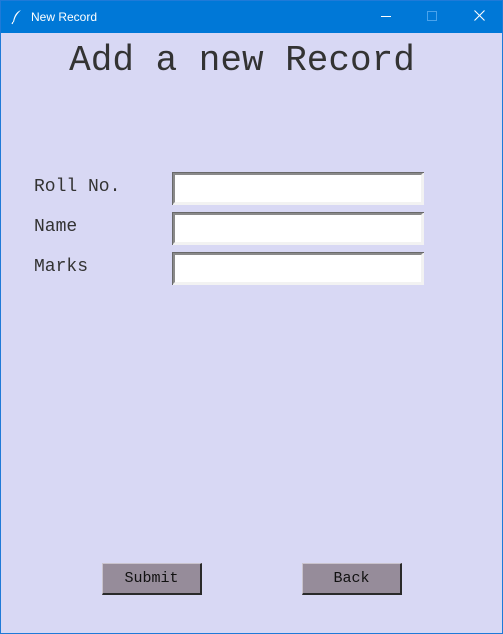  I want to click on name-field-wrapper, so click(298, 228).